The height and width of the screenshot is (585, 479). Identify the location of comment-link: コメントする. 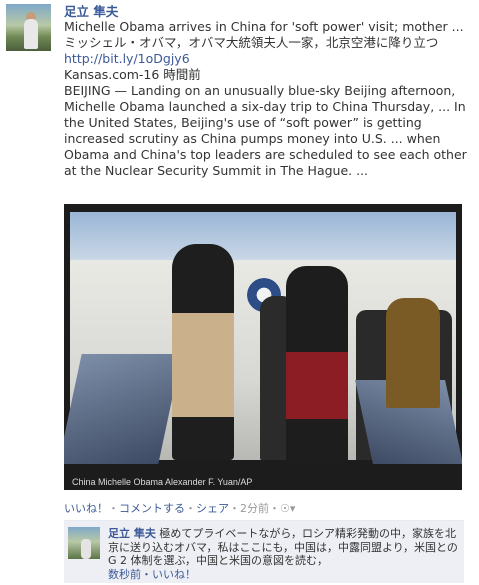
(152, 508).